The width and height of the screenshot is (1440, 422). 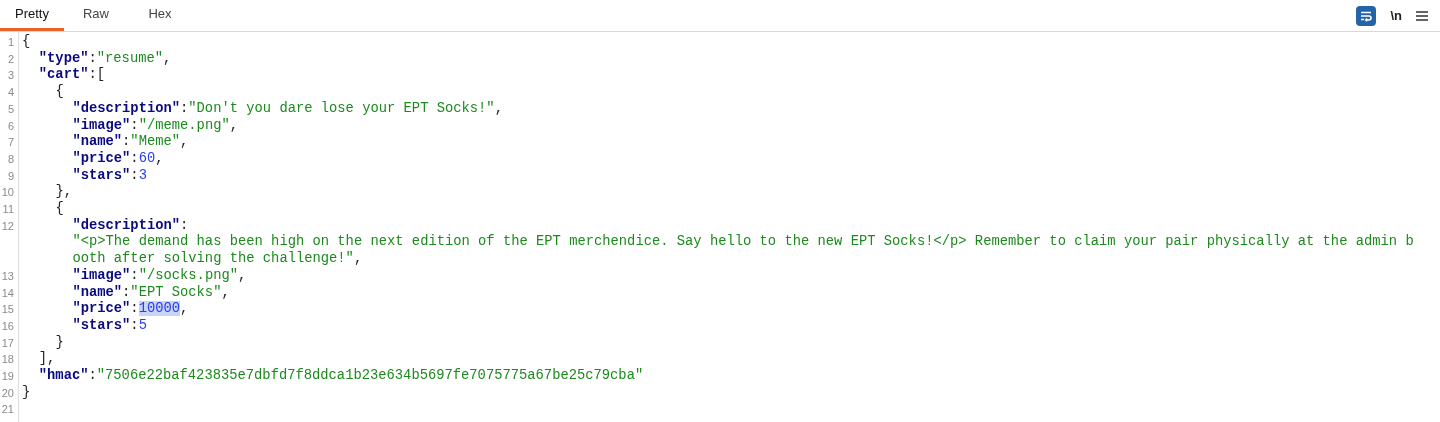 What do you see at coordinates (64, 192) in the screenshot?
I see `punctuation: },` at bounding box center [64, 192].